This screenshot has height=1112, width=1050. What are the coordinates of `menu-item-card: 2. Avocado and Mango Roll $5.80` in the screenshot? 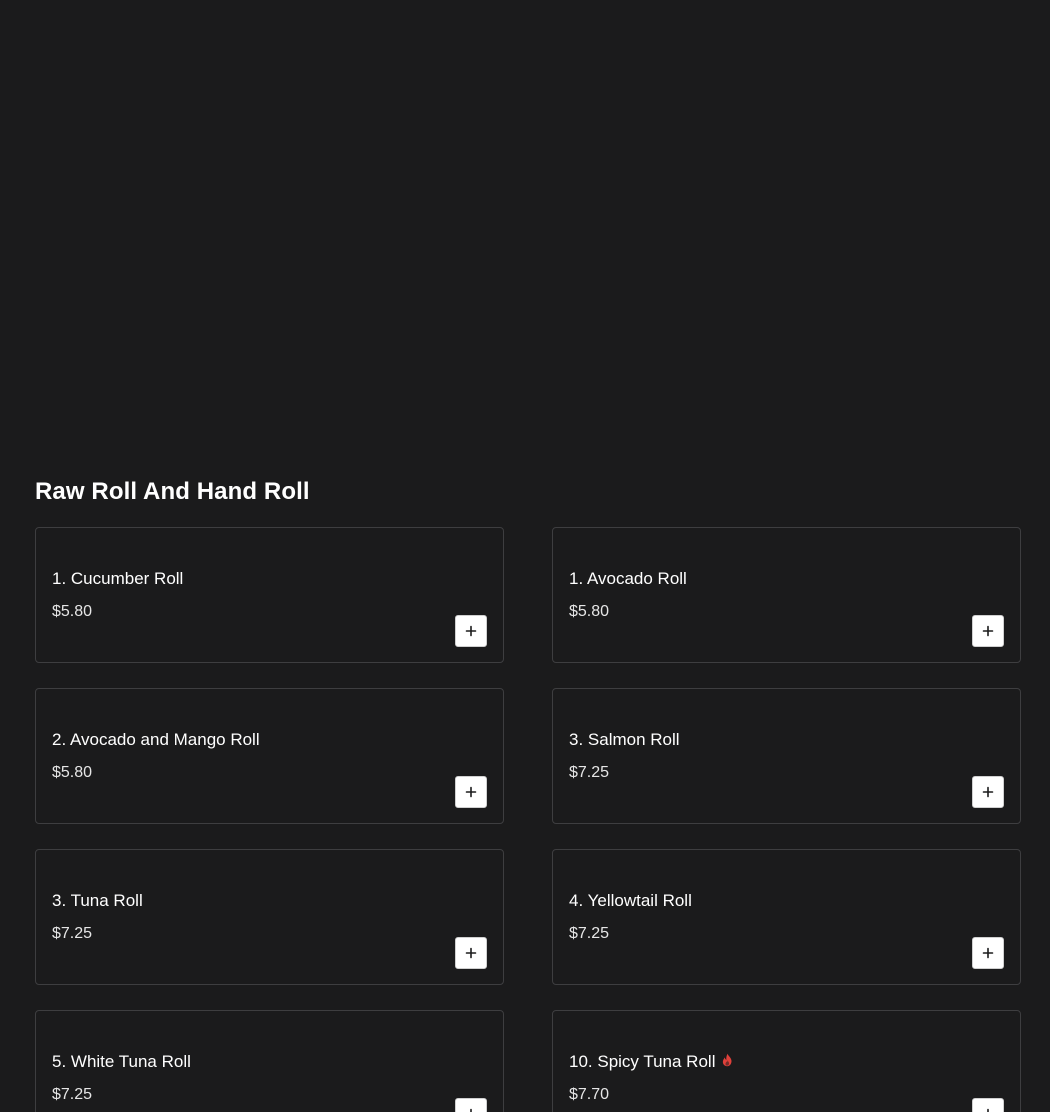 It's located at (269, 756).